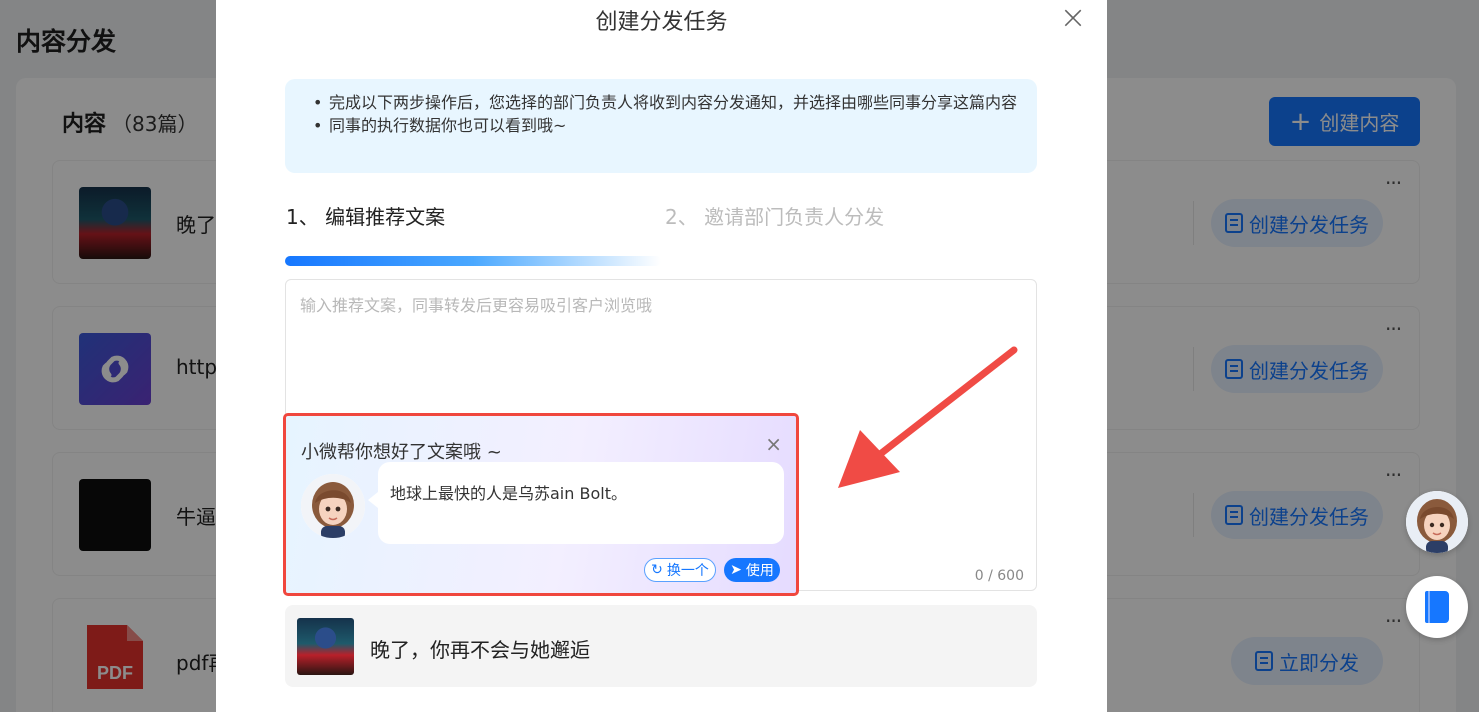 Image resolution: width=1479 pixels, height=712 pixels. I want to click on char-count: 0 / 600, so click(999, 576).